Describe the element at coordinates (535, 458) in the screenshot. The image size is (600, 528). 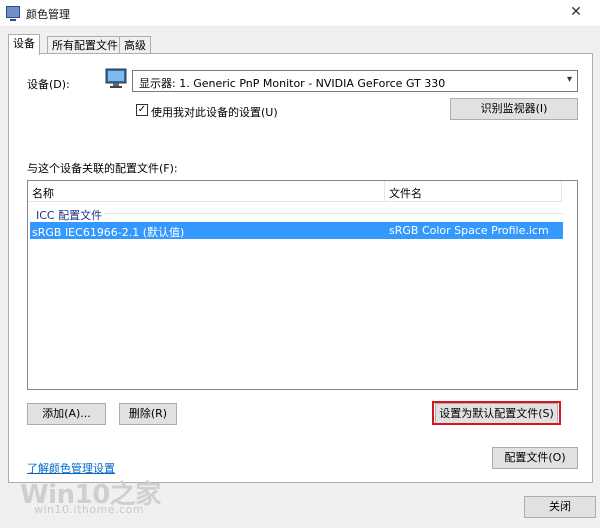
I see `profiles-button: 配置文件(O)` at that location.